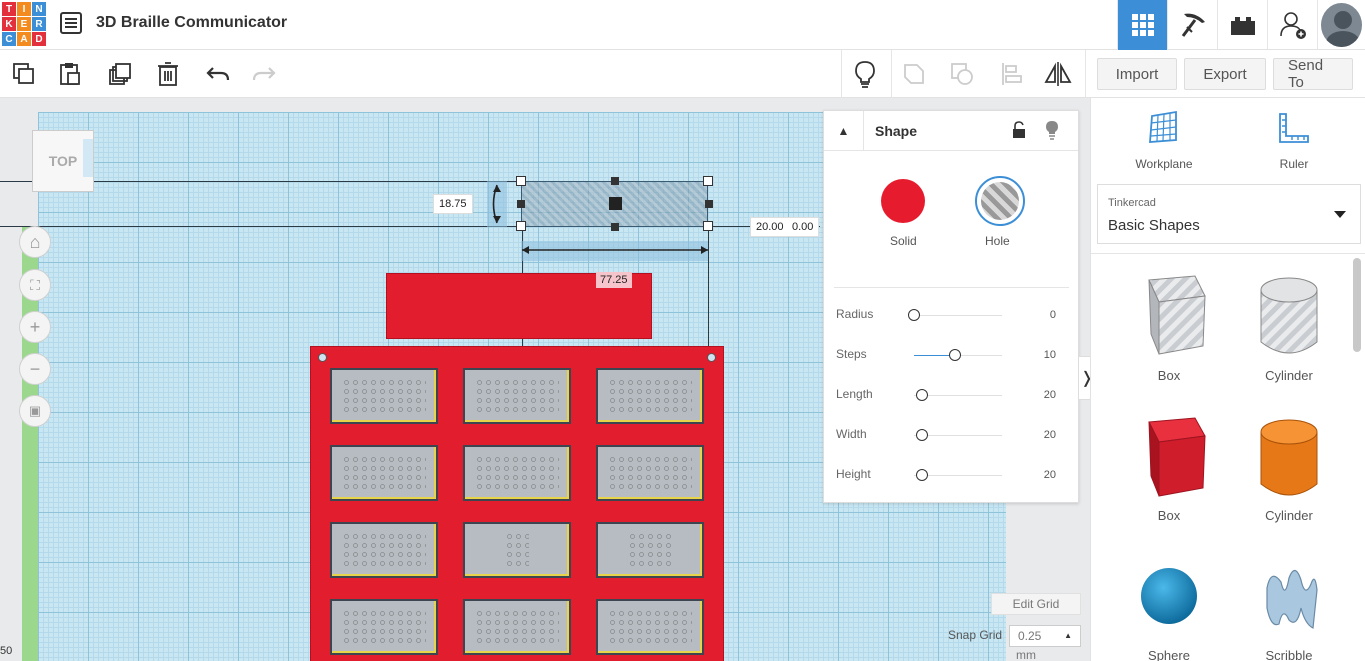 The width and height of the screenshot is (1365, 661). I want to click on offset-value-label: 0.00, so click(803, 227).